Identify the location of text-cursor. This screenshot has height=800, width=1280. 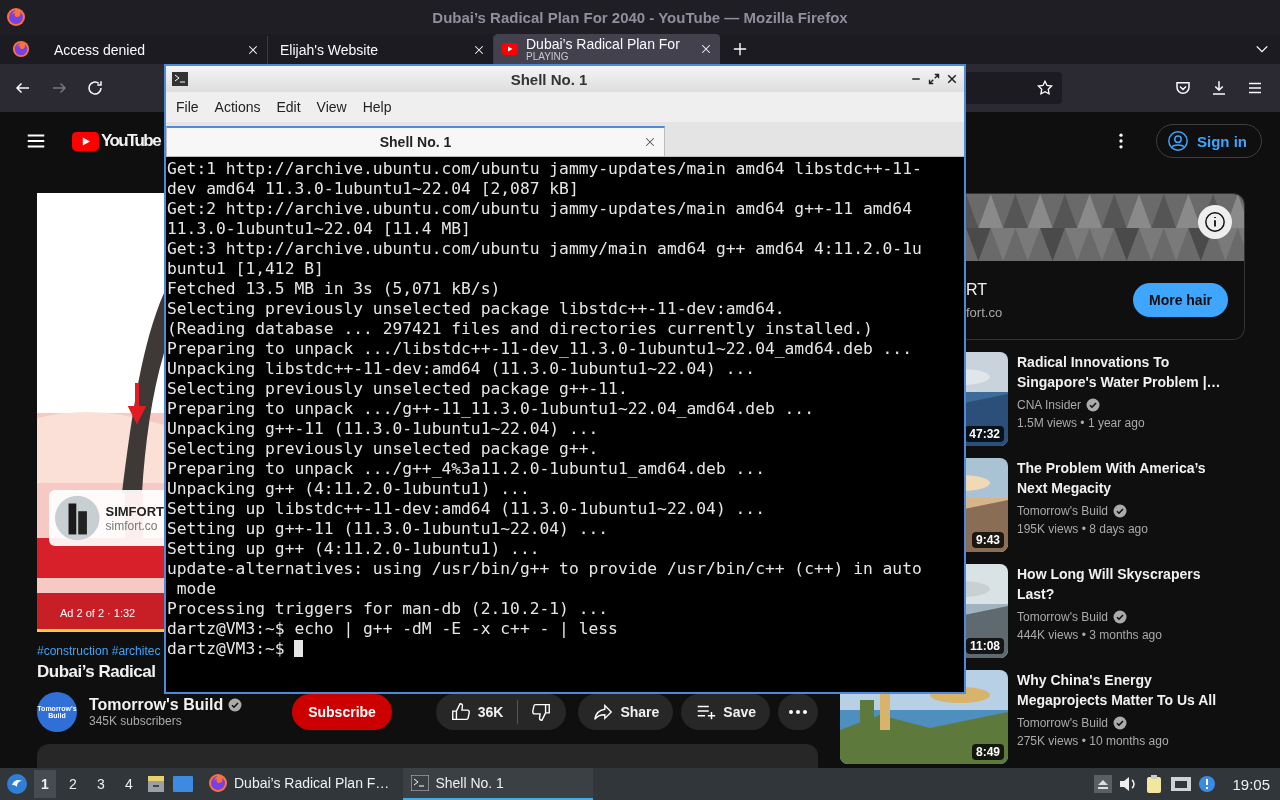
(299, 648).